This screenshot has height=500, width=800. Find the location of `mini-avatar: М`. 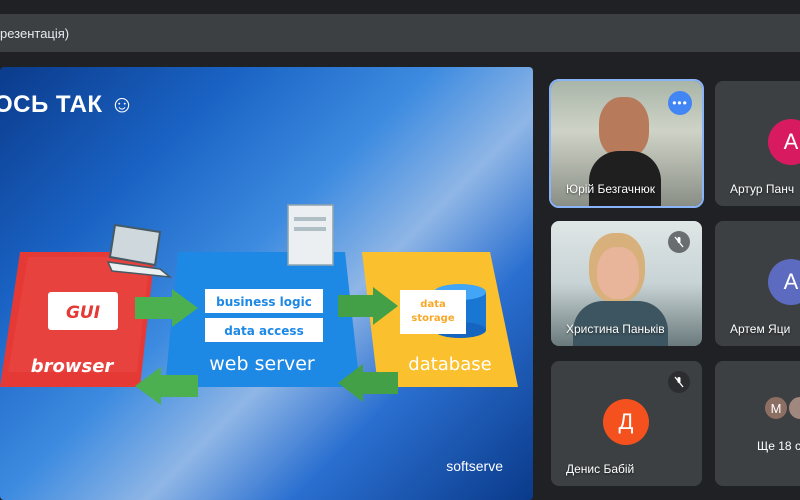

mini-avatar: М is located at coordinates (776, 408).